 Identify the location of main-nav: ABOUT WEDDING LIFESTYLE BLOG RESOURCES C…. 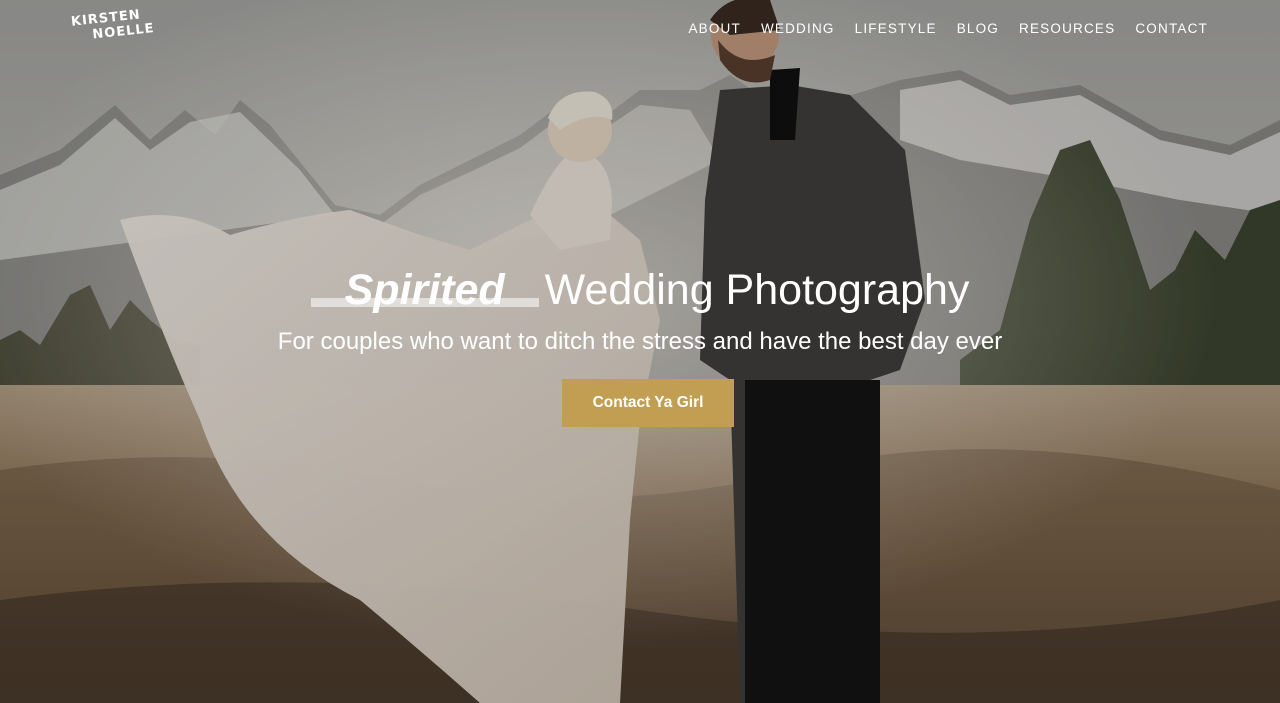
(948, 29).